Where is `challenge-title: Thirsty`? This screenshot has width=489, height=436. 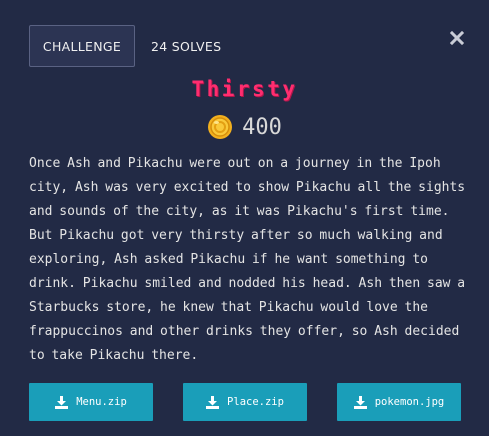
challenge-title: Thirsty is located at coordinates (244, 89).